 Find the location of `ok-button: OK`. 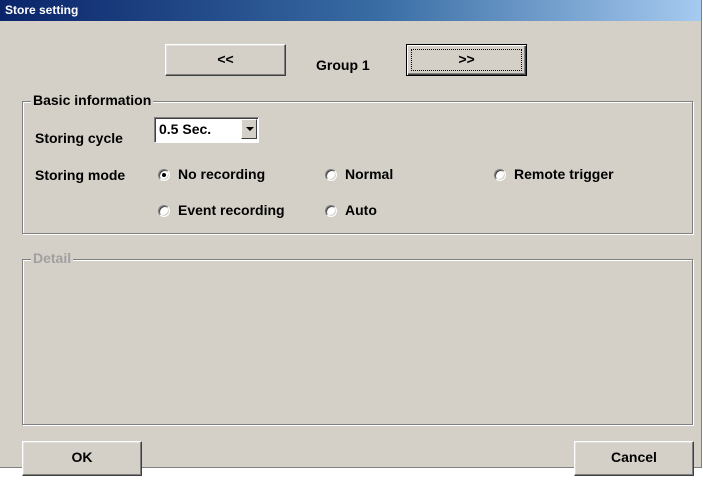

ok-button: OK is located at coordinates (82, 458).